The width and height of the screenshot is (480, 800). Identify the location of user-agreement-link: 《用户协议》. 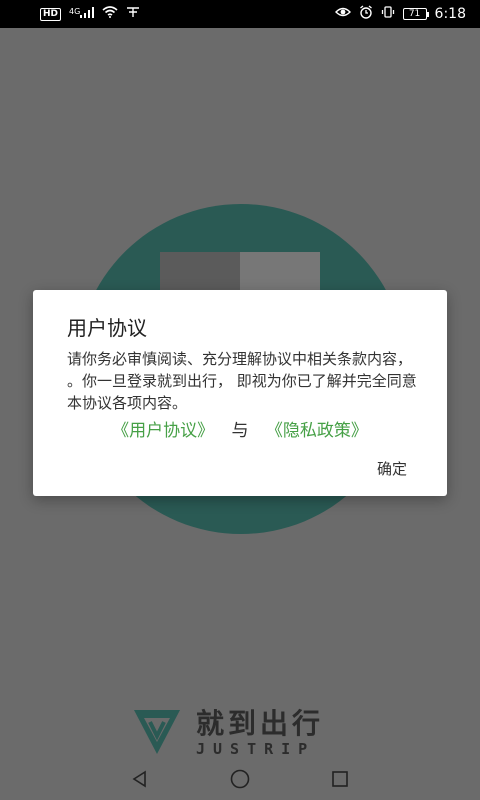
(163, 431).